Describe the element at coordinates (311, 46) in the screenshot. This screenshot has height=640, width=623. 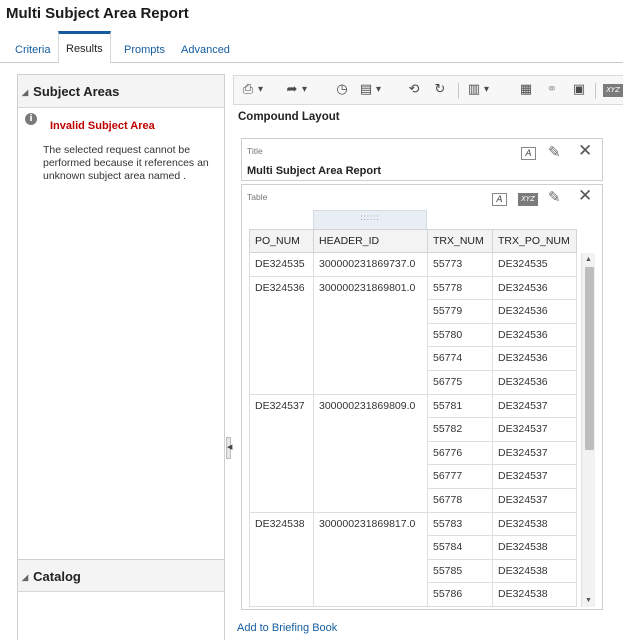
I see `tab-bar: Criteria Results Prompts Advanced` at that location.